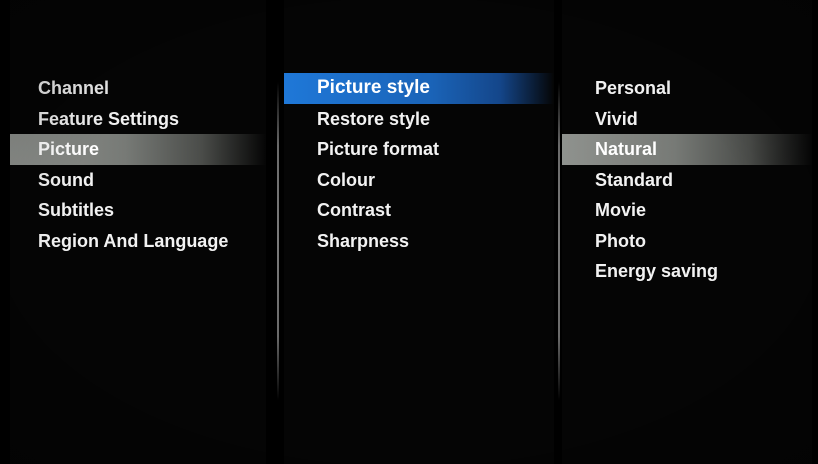 This screenshot has width=818, height=464. Describe the element at coordinates (687, 210) in the screenshot. I see `option-movie: Movie` at that location.